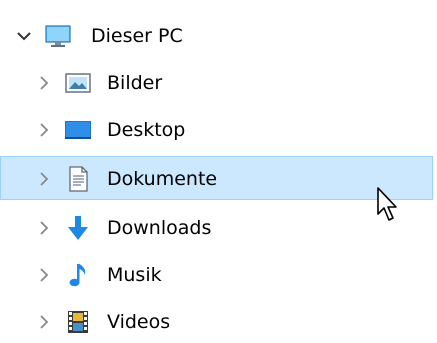 The height and width of the screenshot is (343, 437). Describe the element at coordinates (137, 36) in the screenshot. I see `tree-item-label: Dieser PC` at that location.